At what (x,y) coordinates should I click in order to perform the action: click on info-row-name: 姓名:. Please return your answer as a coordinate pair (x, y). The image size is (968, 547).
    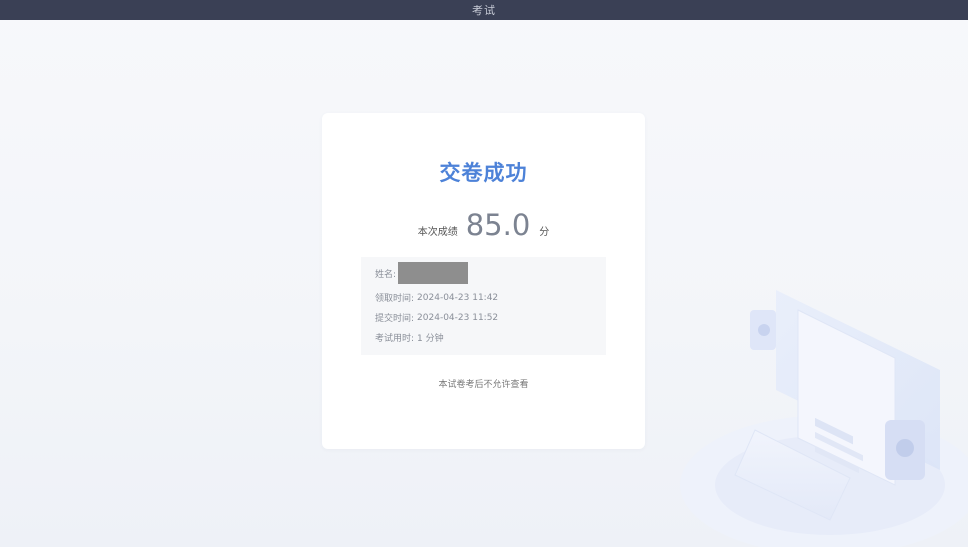
    Looking at the image, I should click on (422, 273).